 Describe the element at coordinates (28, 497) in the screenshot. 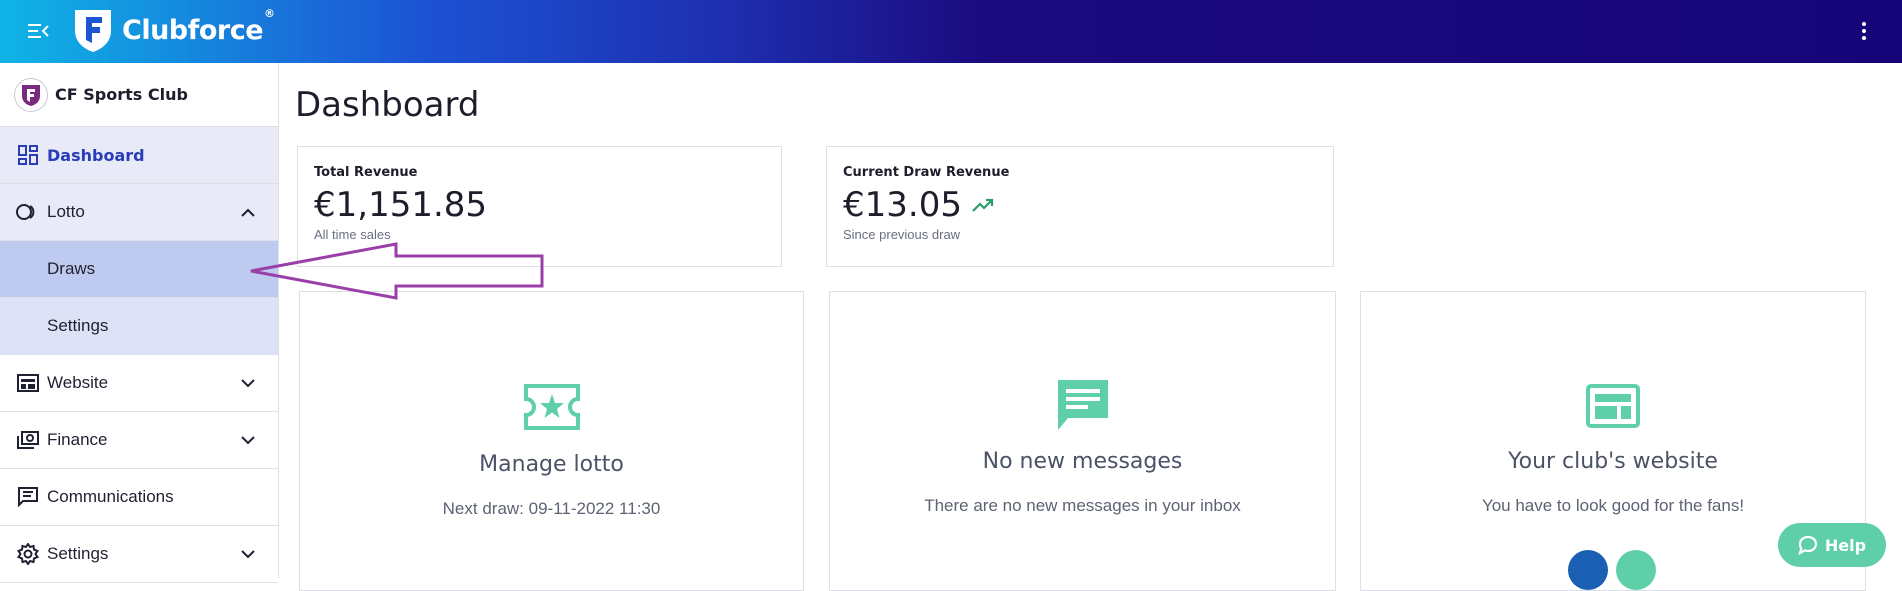

I see `communications-icon` at that location.